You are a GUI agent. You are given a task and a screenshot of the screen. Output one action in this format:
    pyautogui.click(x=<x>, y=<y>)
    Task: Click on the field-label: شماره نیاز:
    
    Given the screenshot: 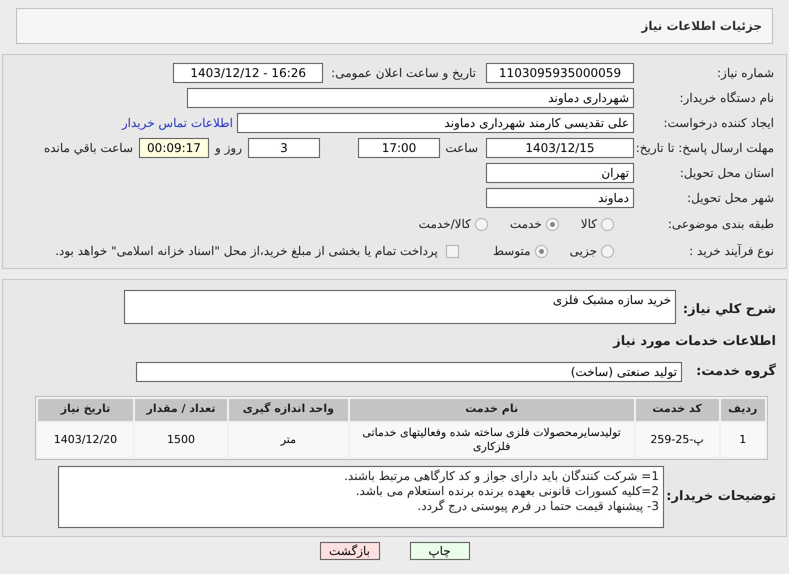 What is the action you would take?
    pyautogui.click(x=745, y=73)
    